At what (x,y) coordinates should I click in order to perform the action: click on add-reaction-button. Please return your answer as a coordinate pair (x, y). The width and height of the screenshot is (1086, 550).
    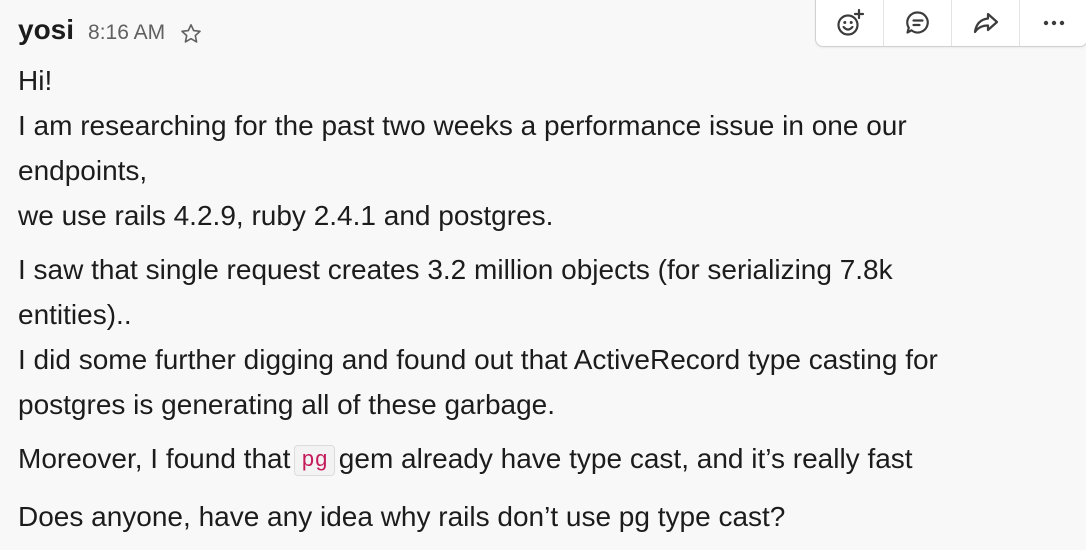
    Looking at the image, I should click on (850, 23).